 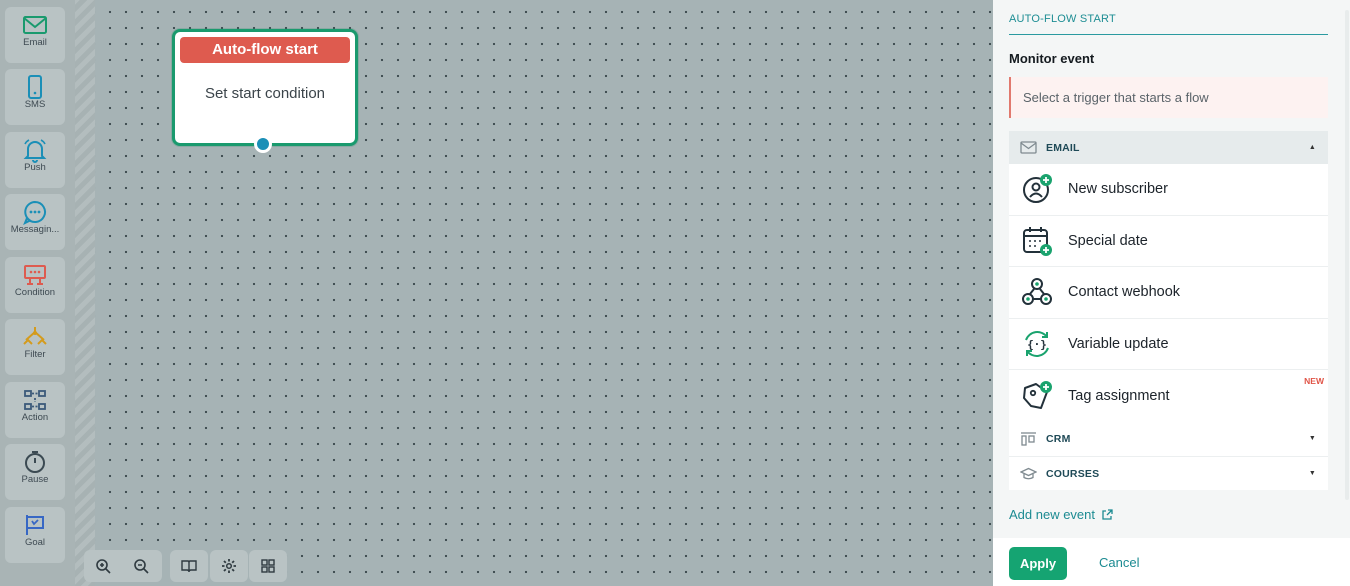 I want to click on event-special-date: Special date, so click(x=1168, y=241).